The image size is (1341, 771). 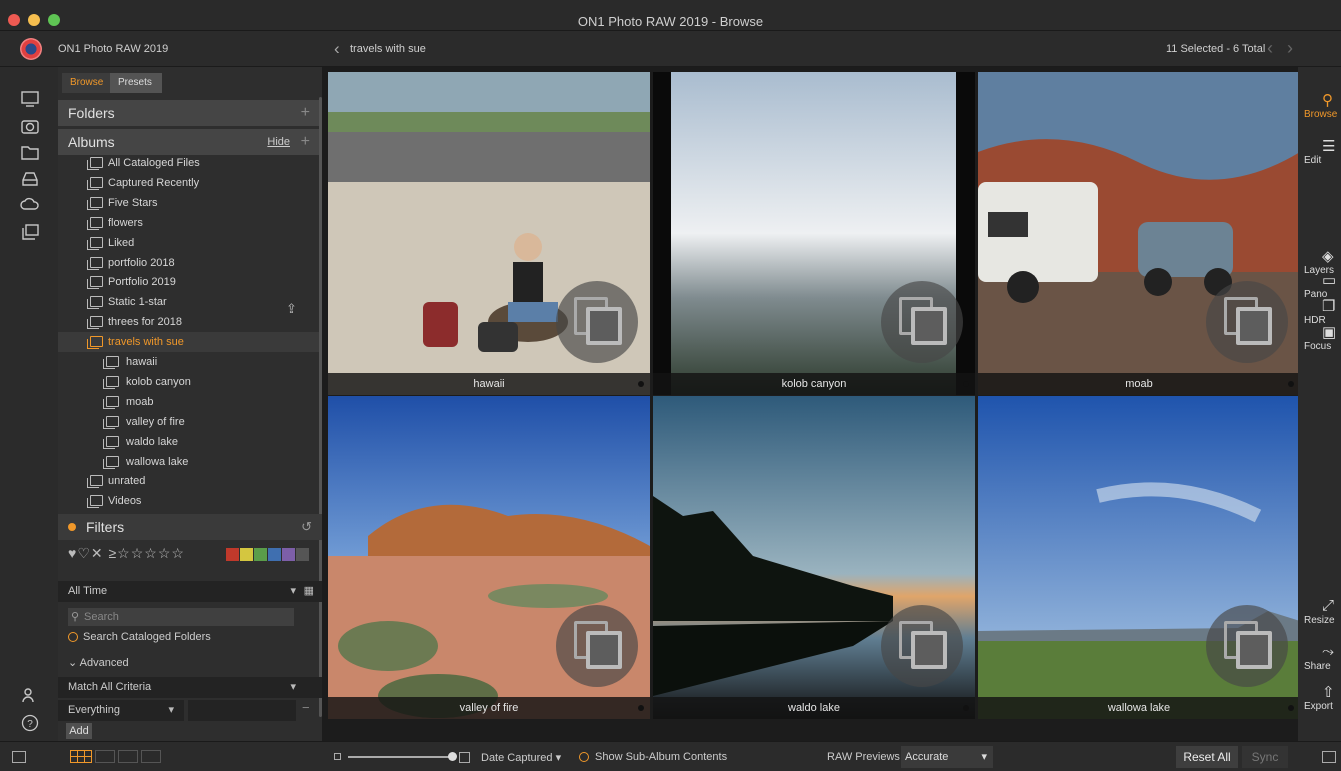 What do you see at coordinates (1329, 757) in the screenshot?
I see `toggle-right-panel-icon` at bounding box center [1329, 757].